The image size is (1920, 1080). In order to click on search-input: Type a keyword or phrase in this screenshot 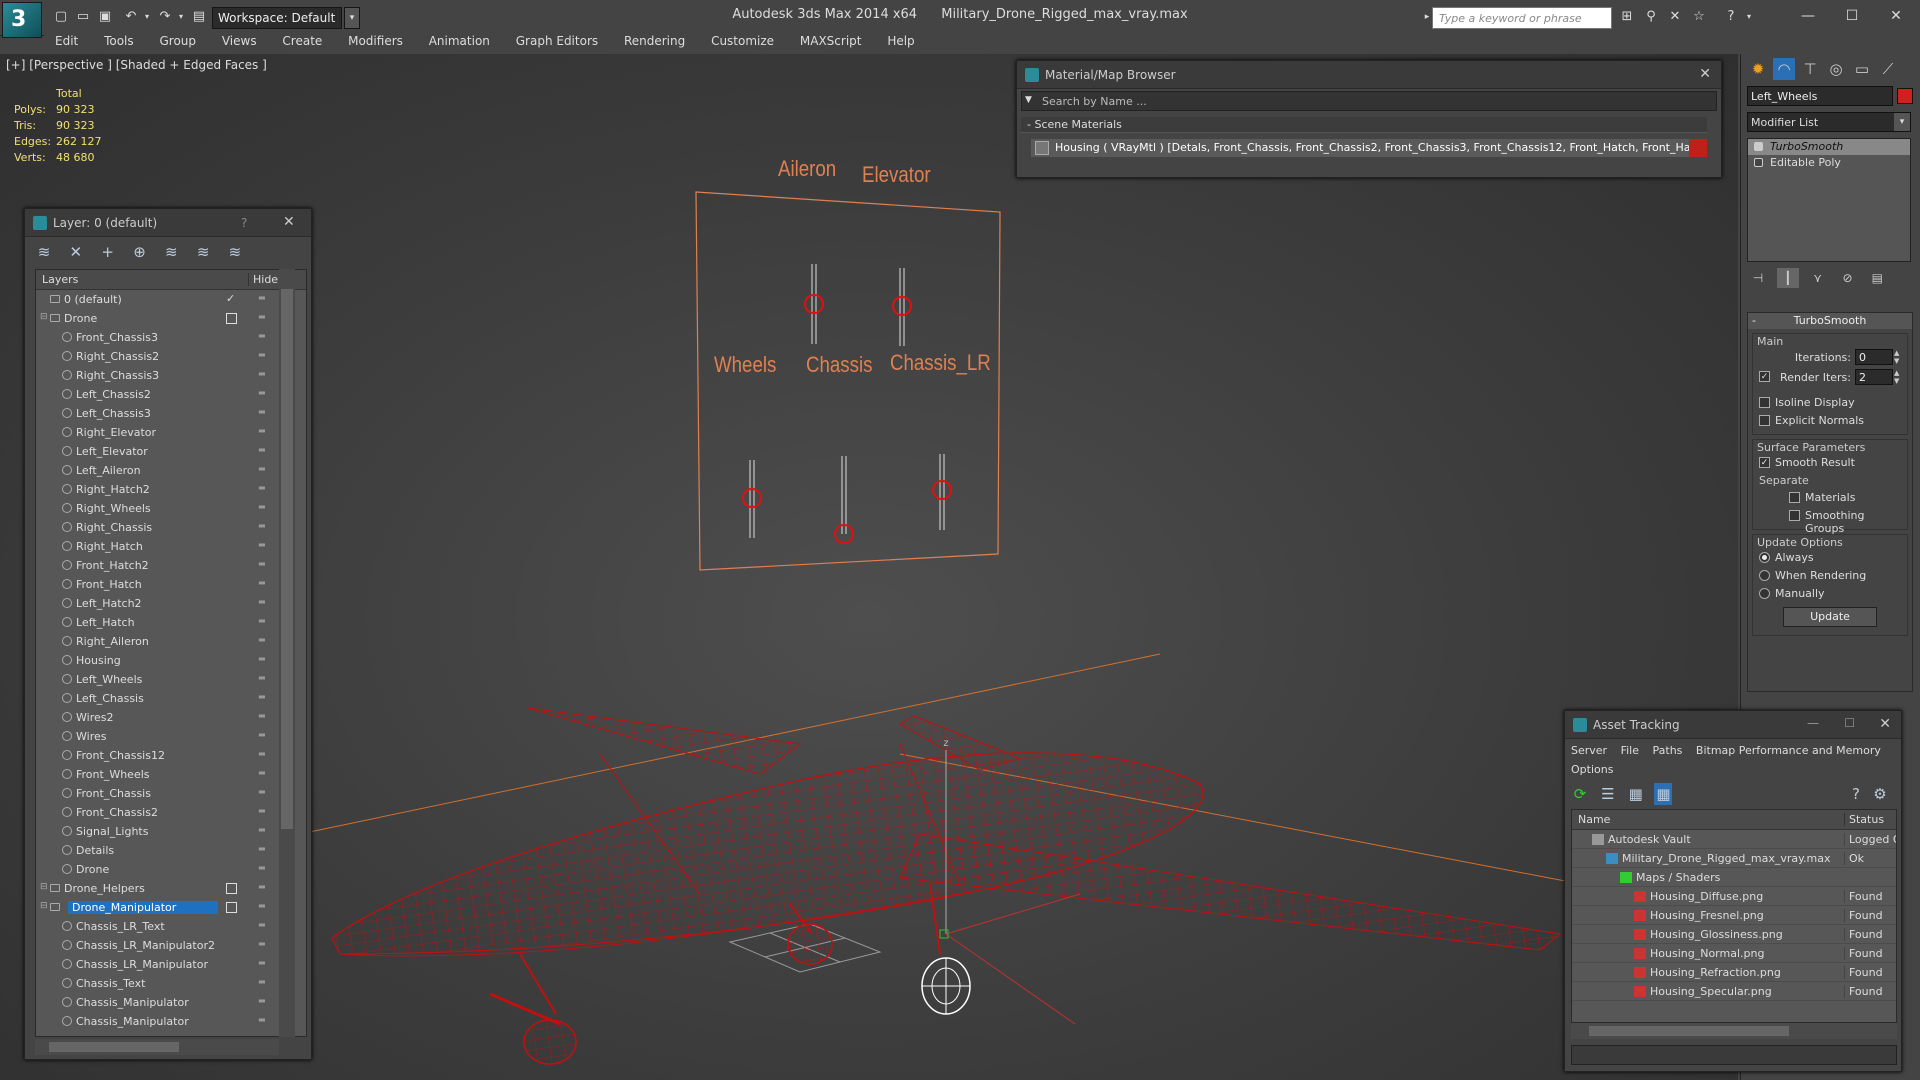, I will do `click(1522, 18)`.